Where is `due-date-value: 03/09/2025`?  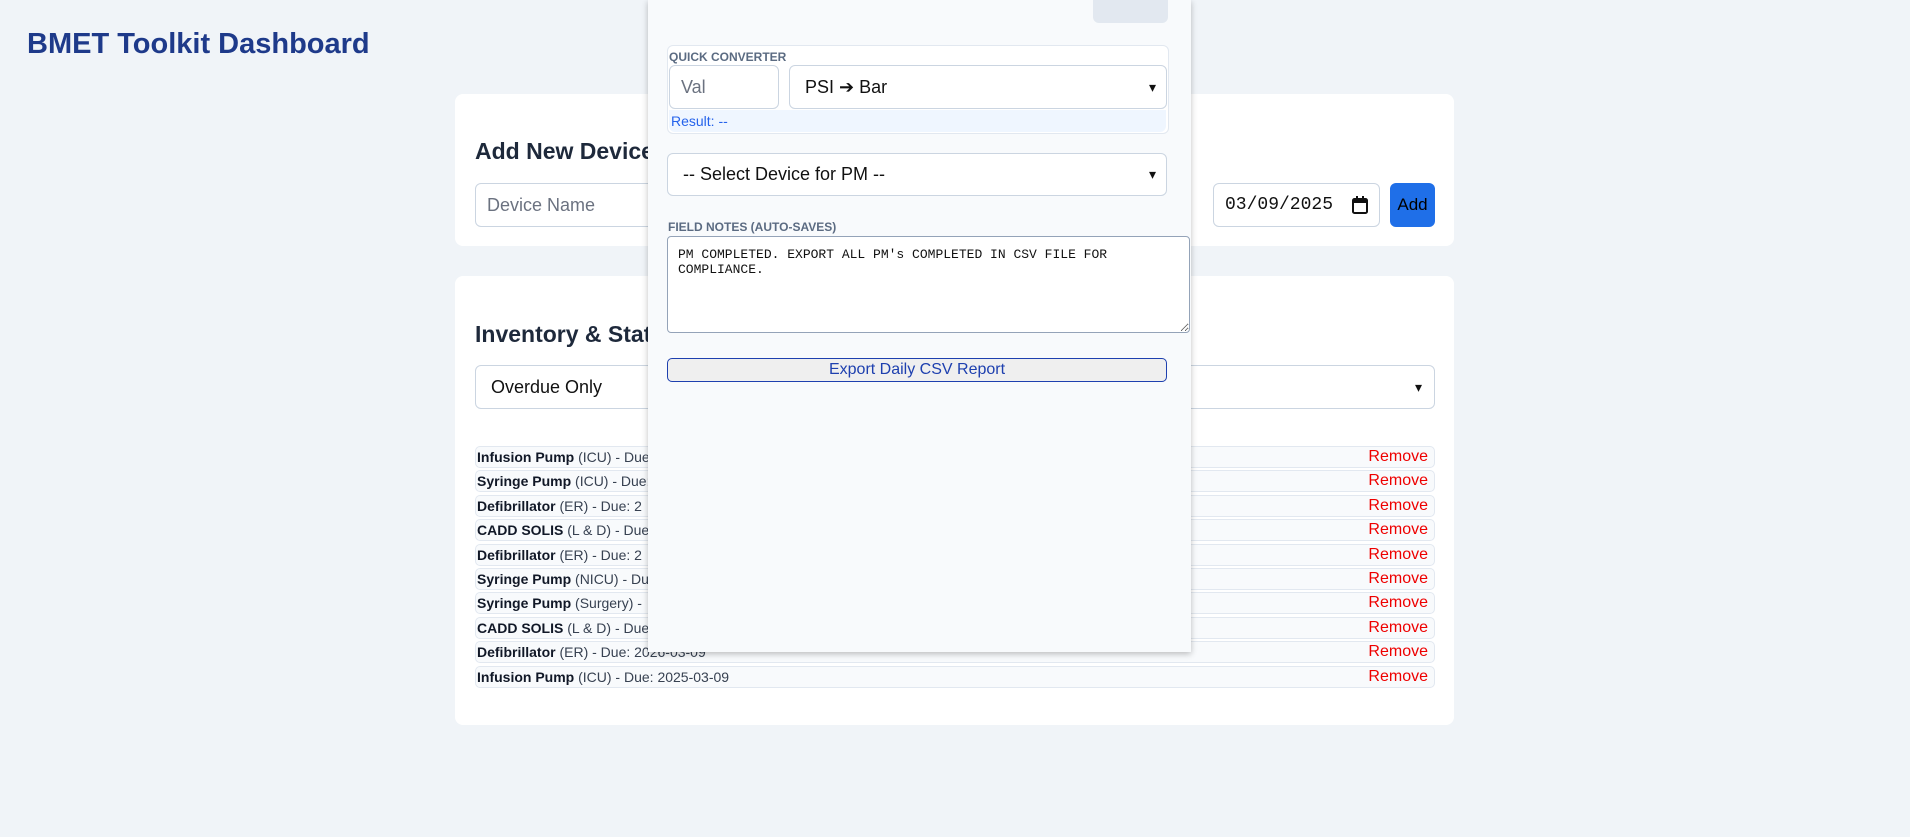
due-date-value: 03/09/2025 is located at coordinates (1279, 205).